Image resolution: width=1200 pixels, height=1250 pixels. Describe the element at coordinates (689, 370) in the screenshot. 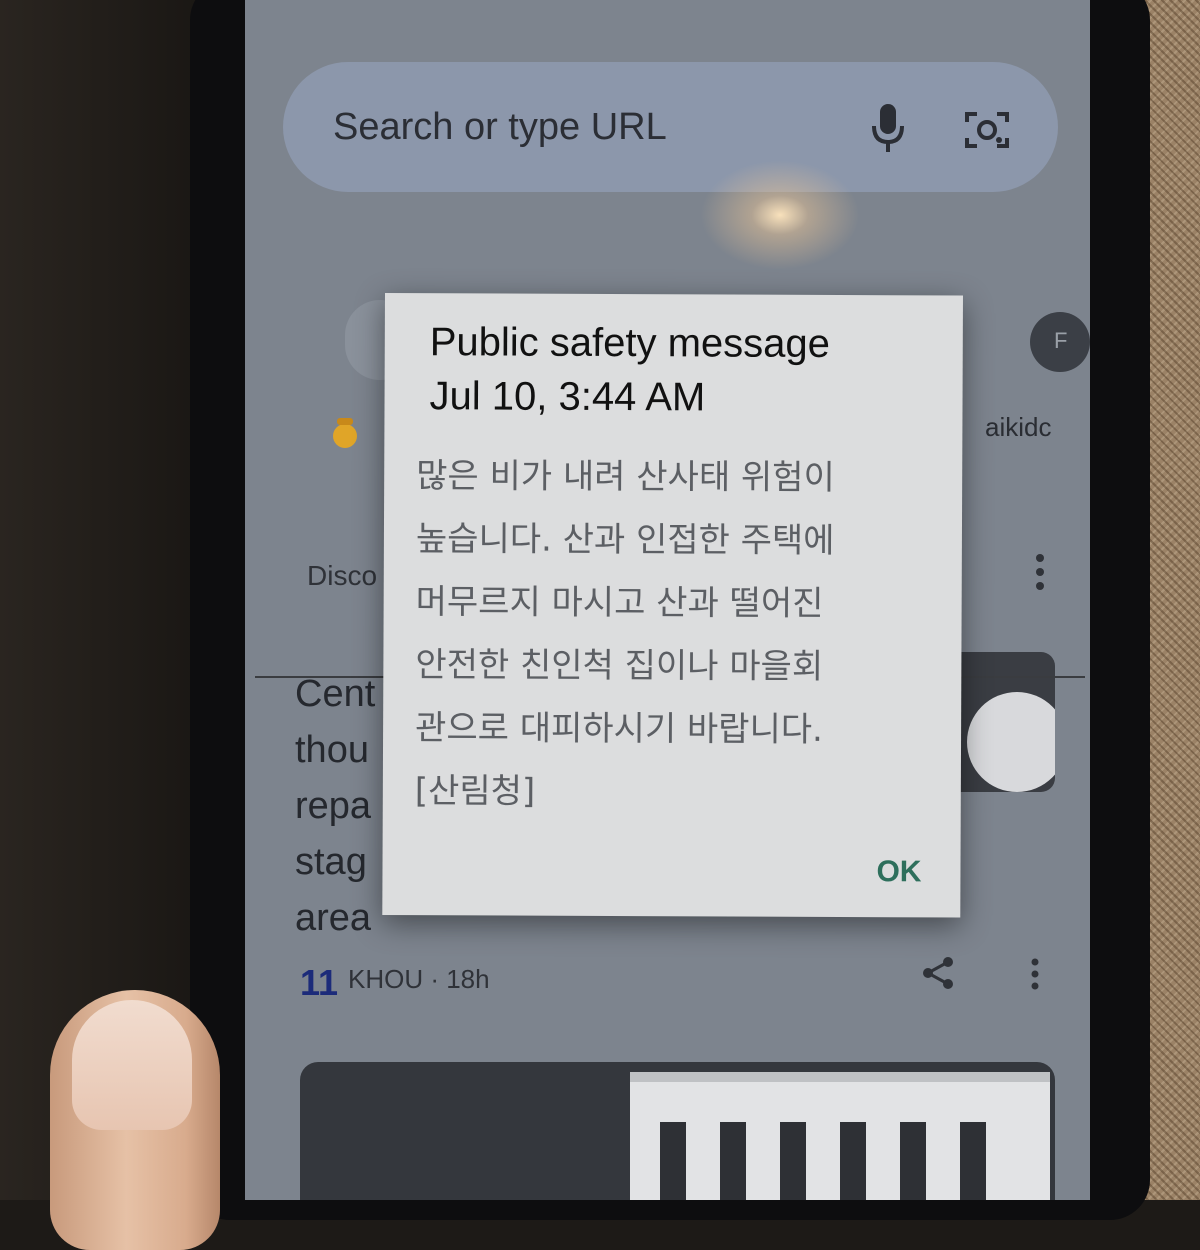

I see `dialog-title: Public safety message Jul 10, 3:44 AM` at that location.